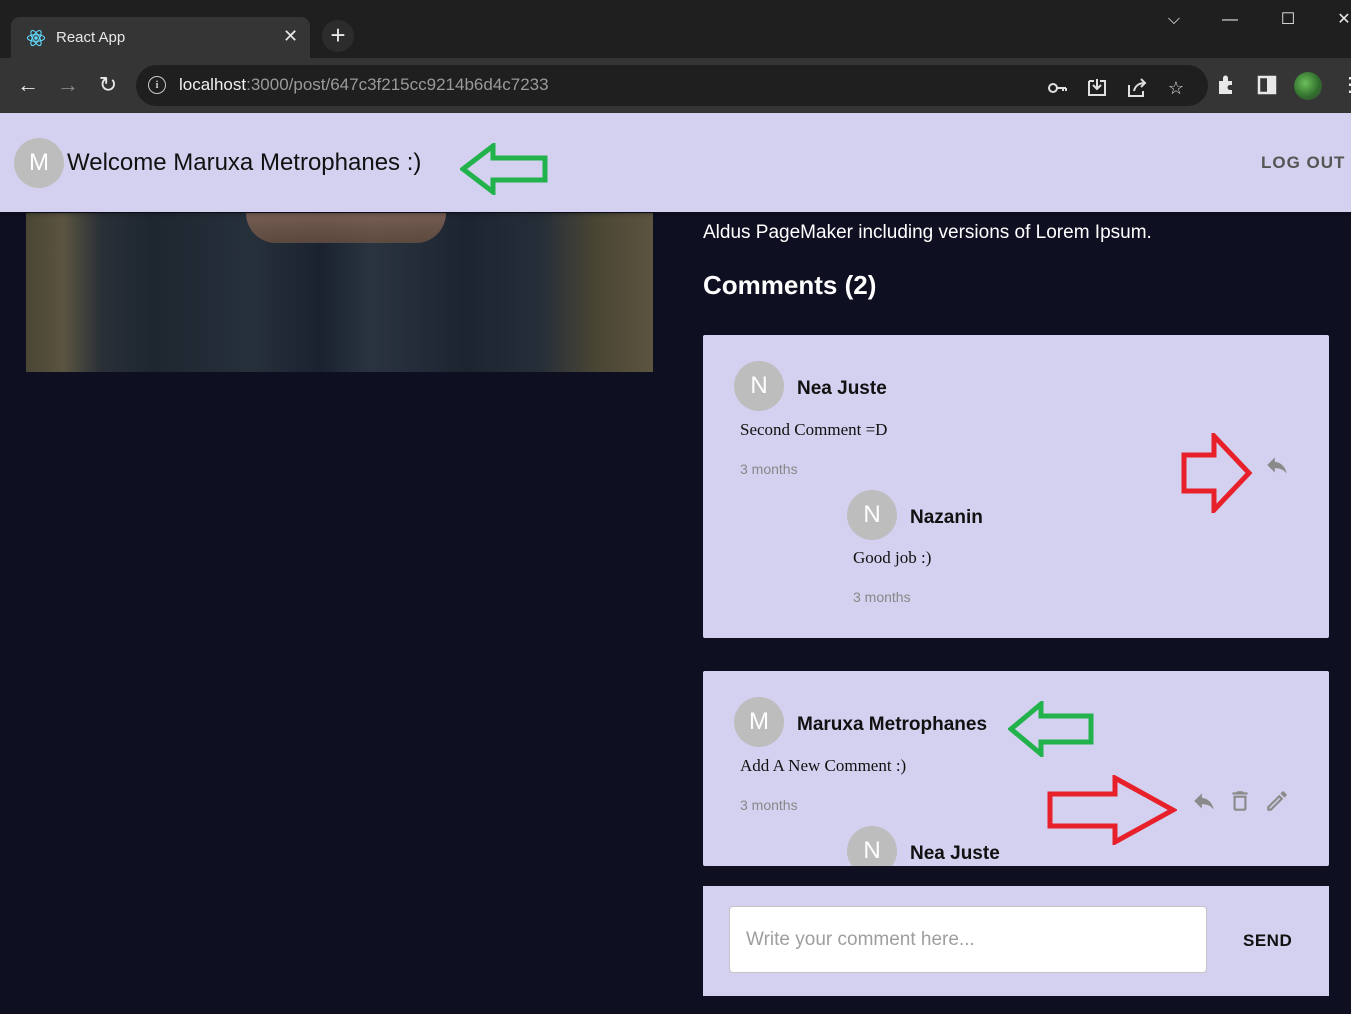 This screenshot has height=1014, width=1351. What do you see at coordinates (946, 517) in the screenshot?
I see `reply-author: Nazanin` at bounding box center [946, 517].